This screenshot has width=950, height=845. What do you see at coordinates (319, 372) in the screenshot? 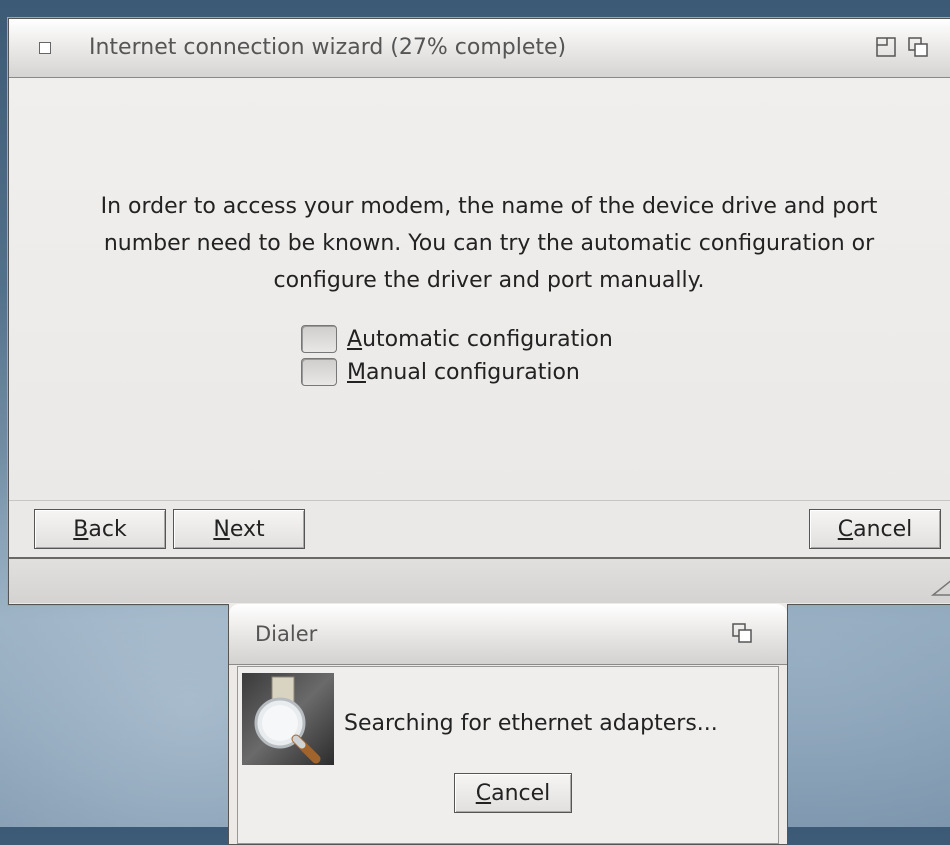
I see `manual-configuration-checkbox` at bounding box center [319, 372].